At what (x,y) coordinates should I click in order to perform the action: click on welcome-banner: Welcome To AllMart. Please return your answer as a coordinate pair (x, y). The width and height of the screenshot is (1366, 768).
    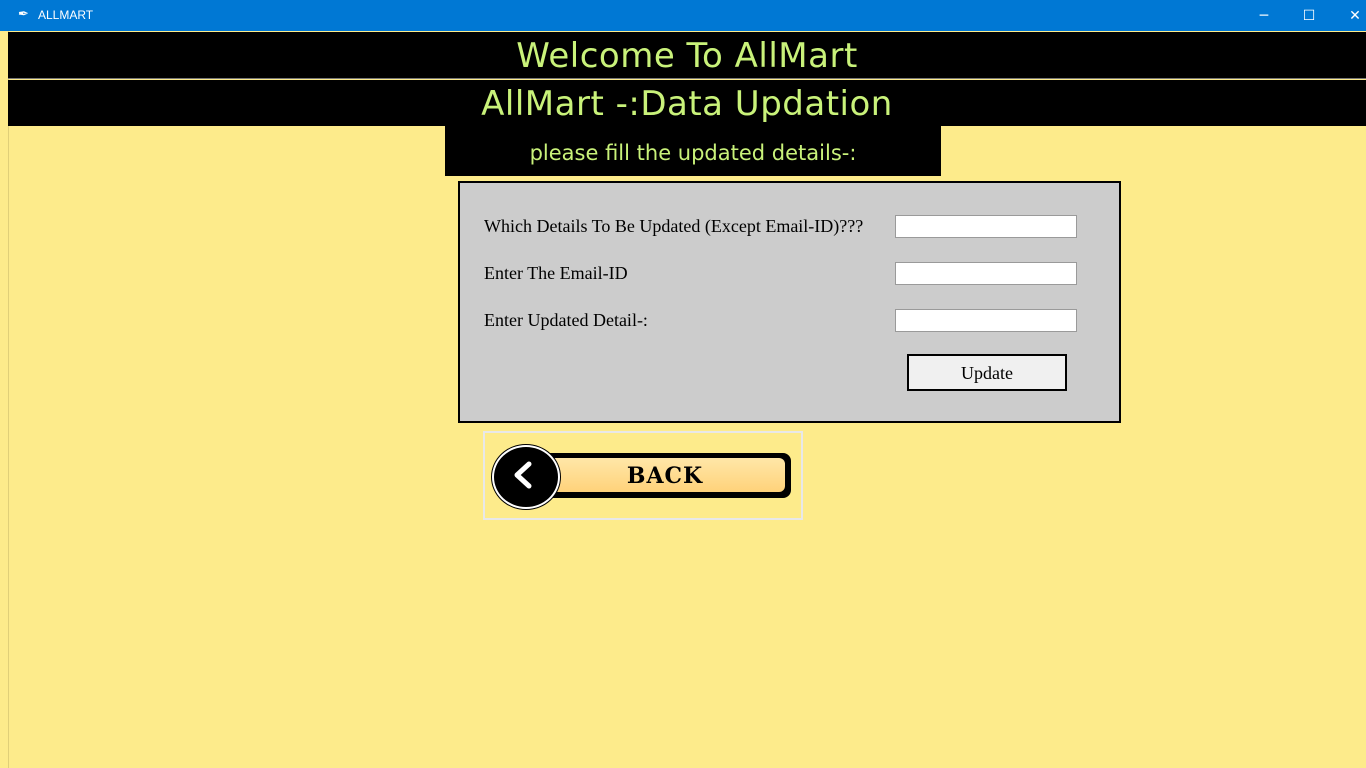
    Looking at the image, I should click on (687, 55).